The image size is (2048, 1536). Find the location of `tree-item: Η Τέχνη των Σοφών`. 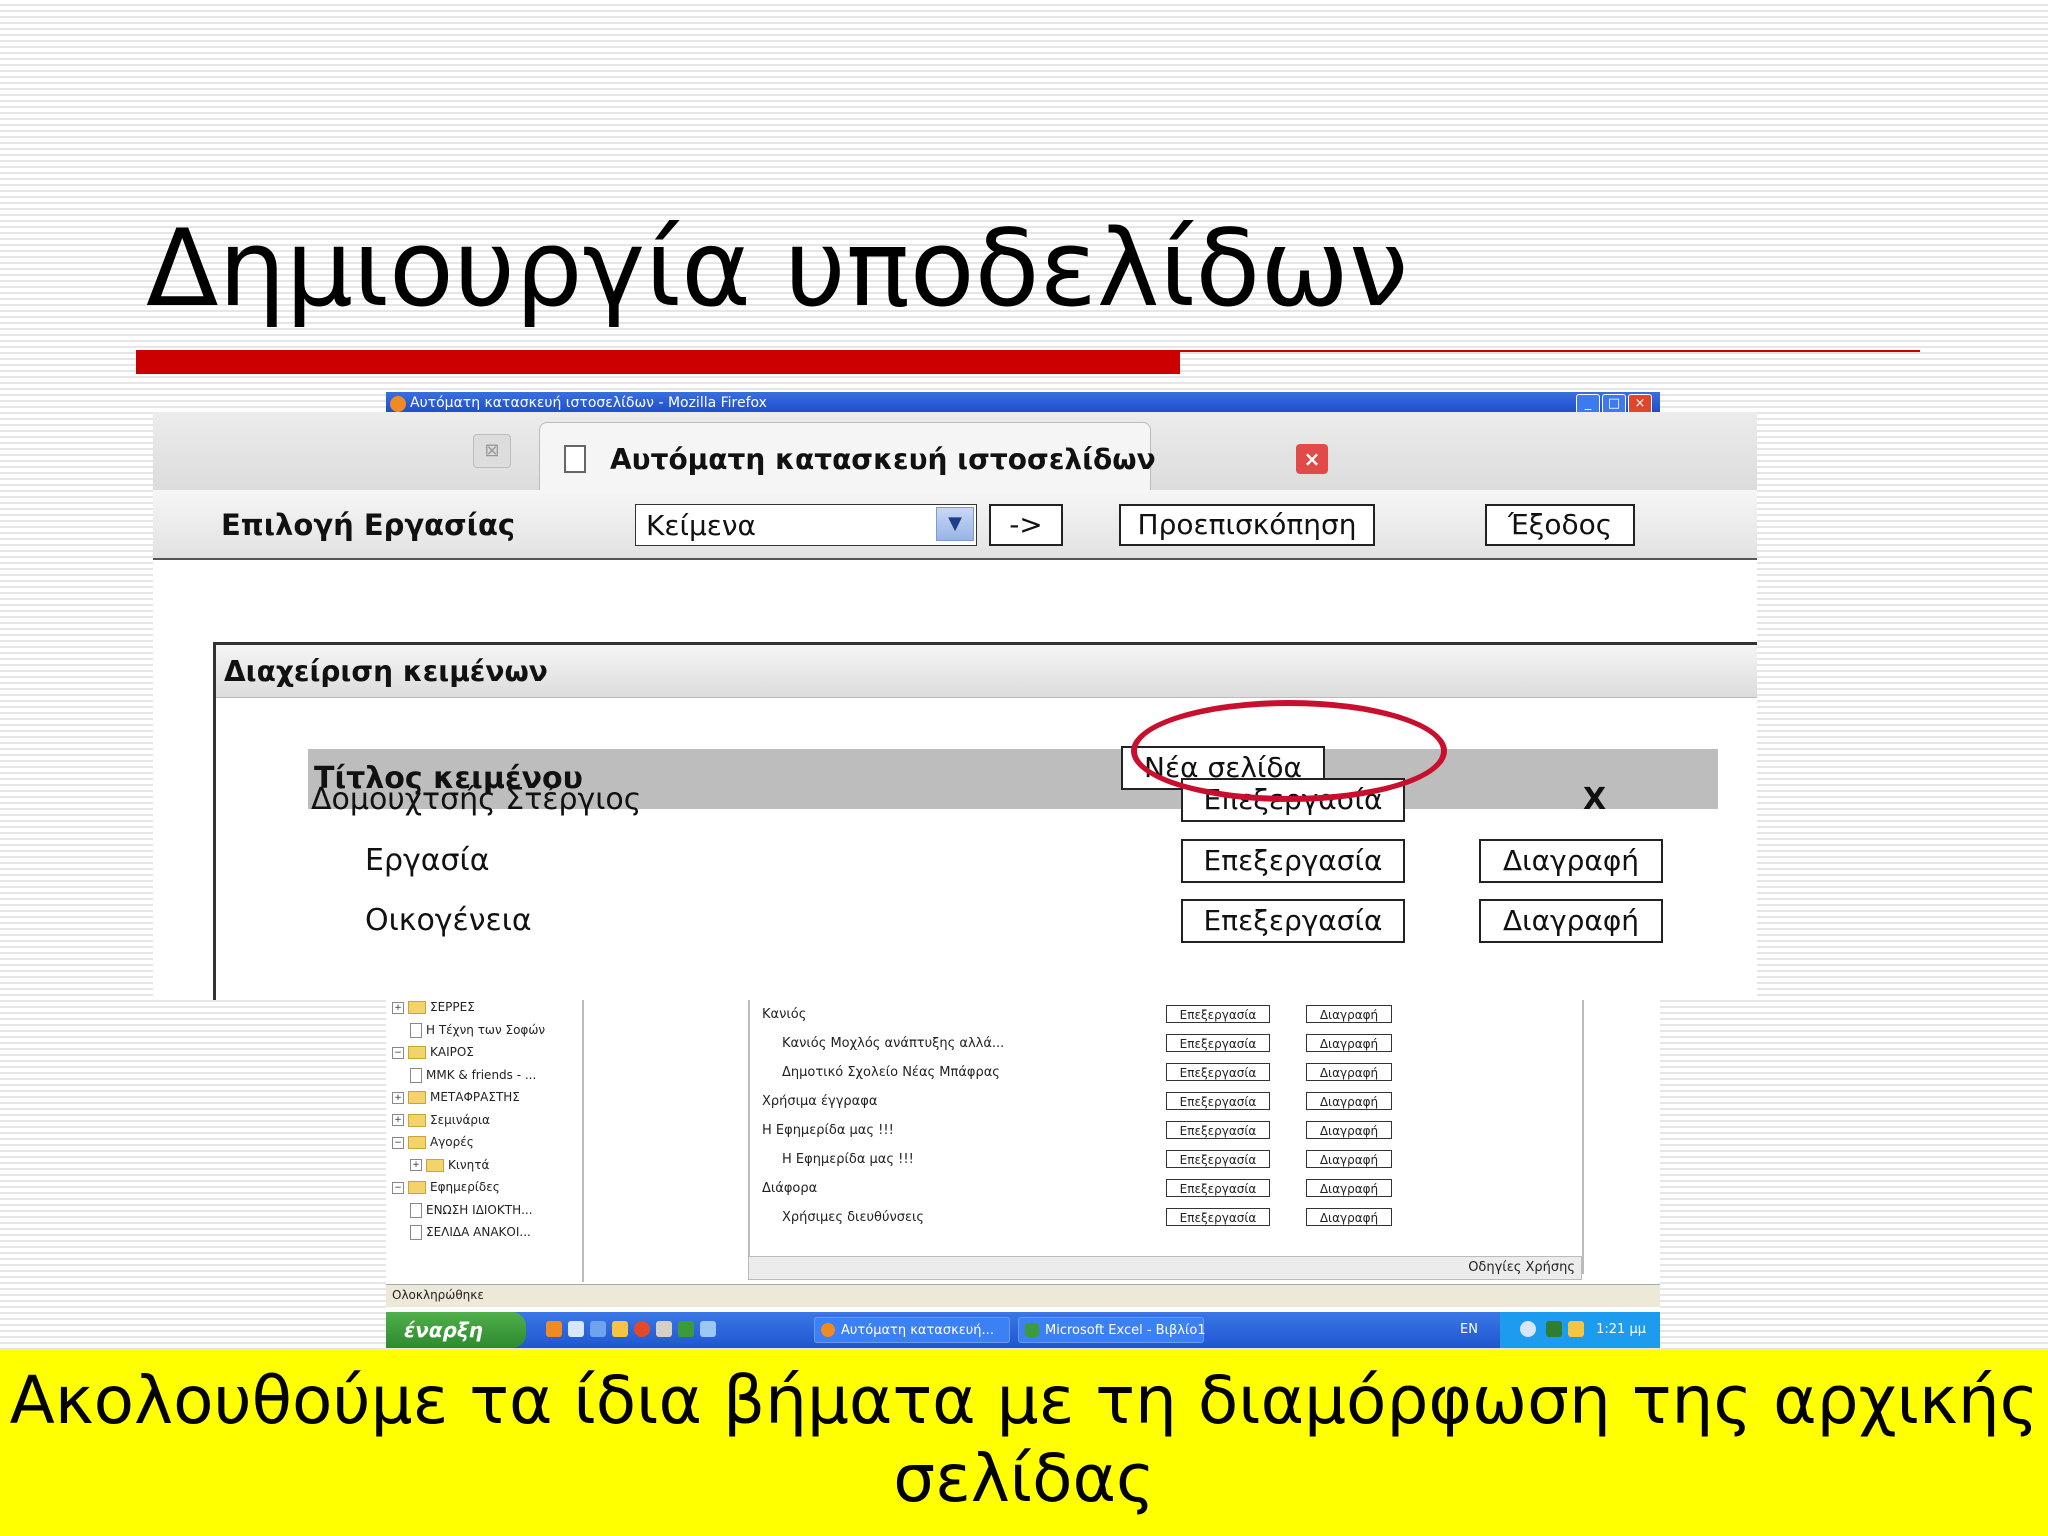

tree-item: Η Τέχνη των Σοφών is located at coordinates (478, 1032).